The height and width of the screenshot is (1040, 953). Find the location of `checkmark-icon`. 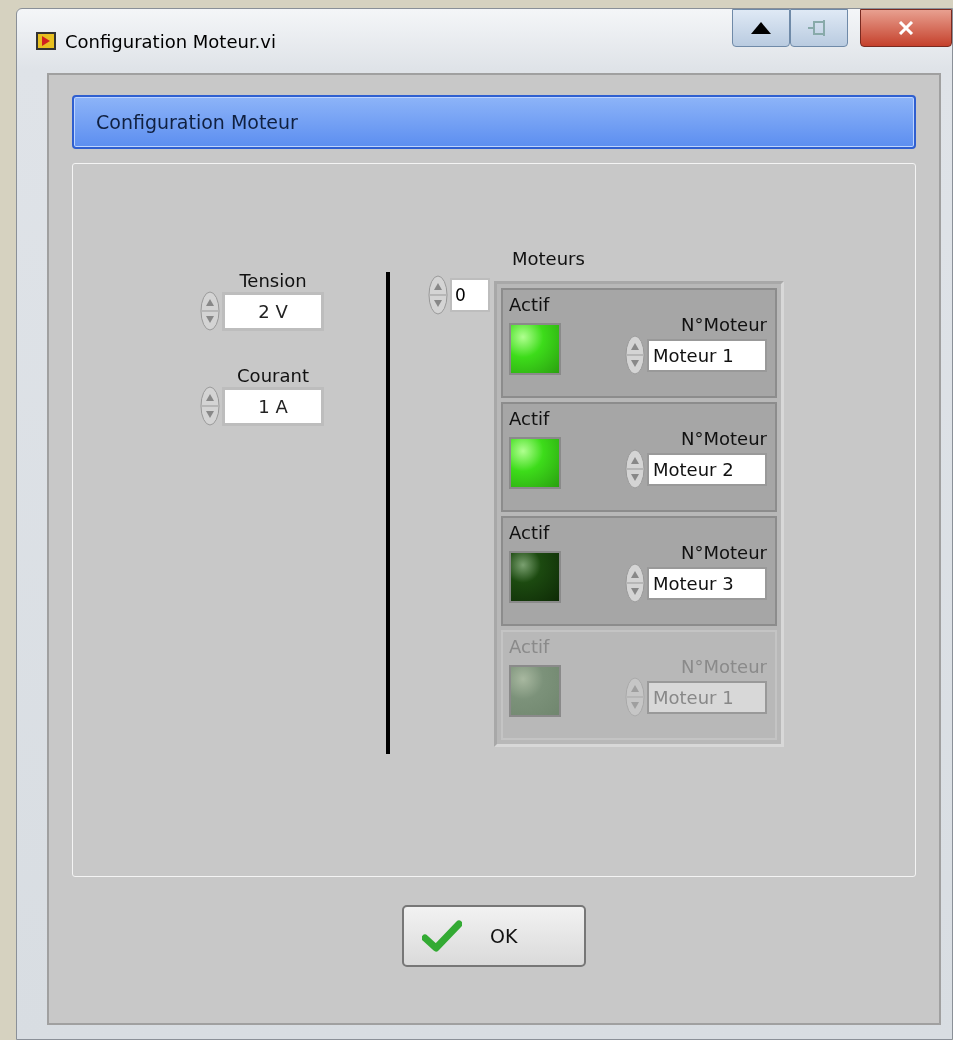

checkmark-icon is located at coordinates (442, 936).